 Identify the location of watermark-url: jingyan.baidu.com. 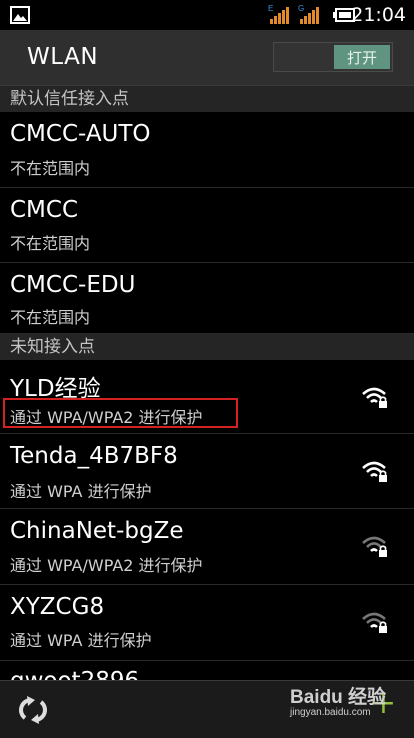
(330, 712).